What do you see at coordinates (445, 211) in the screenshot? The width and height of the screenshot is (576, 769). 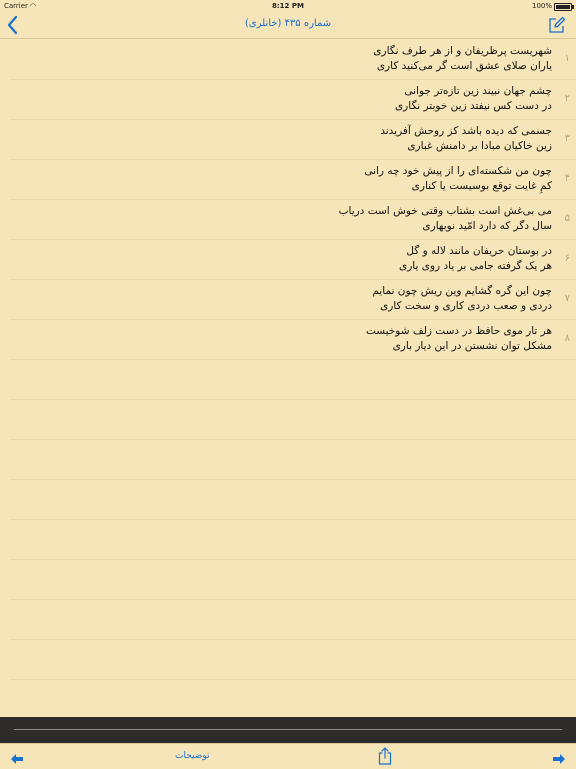 I see `verse-line: می بی‌غش است بشتاب وقتی خوش است دریاب` at bounding box center [445, 211].